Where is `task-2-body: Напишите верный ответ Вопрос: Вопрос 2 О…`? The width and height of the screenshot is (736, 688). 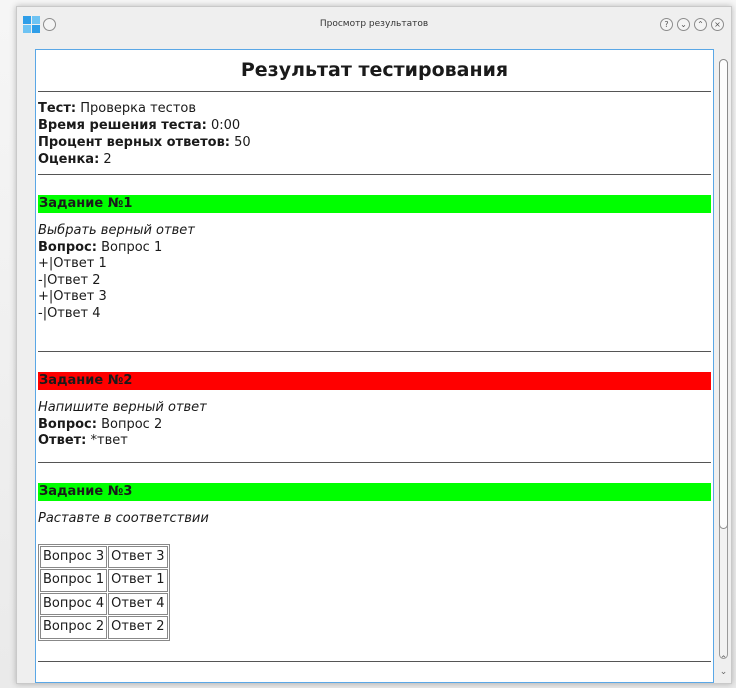
task-2-body: Напишите верный ответ Вопрос: Вопрос 2 О… is located at coordinates (374, 426).